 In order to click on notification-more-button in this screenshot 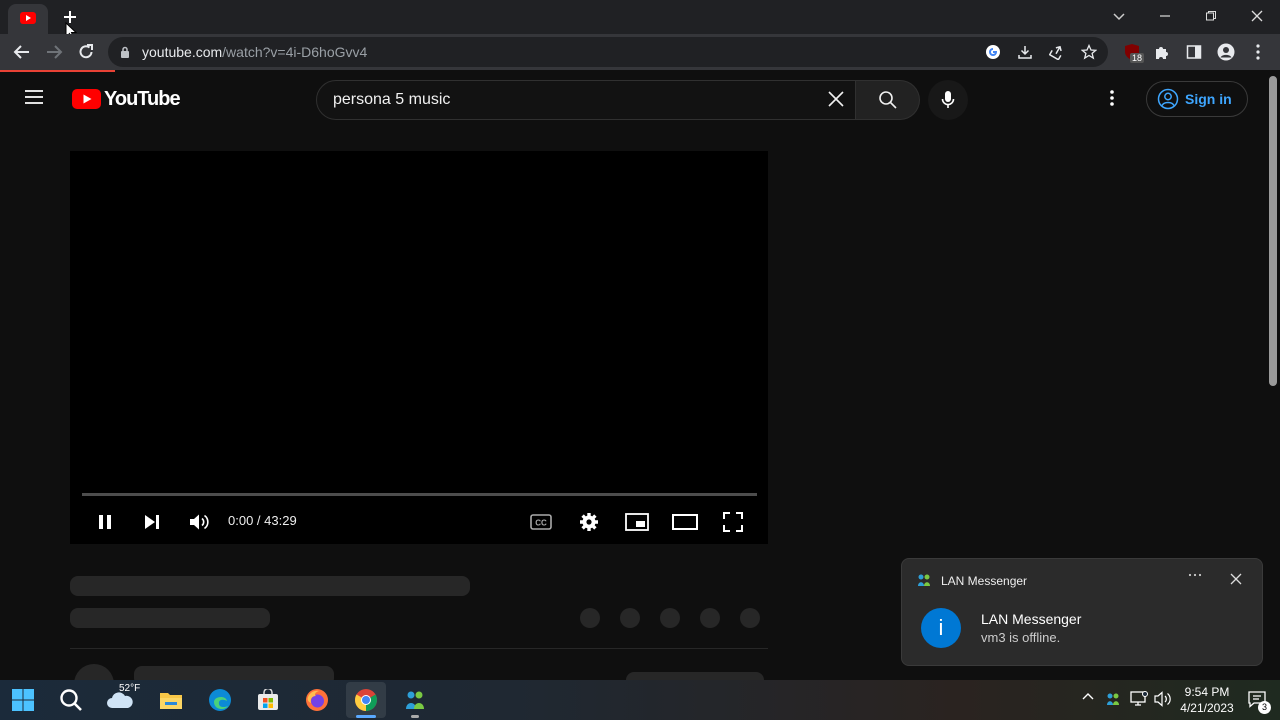, I will do `click(1198, 581)`.